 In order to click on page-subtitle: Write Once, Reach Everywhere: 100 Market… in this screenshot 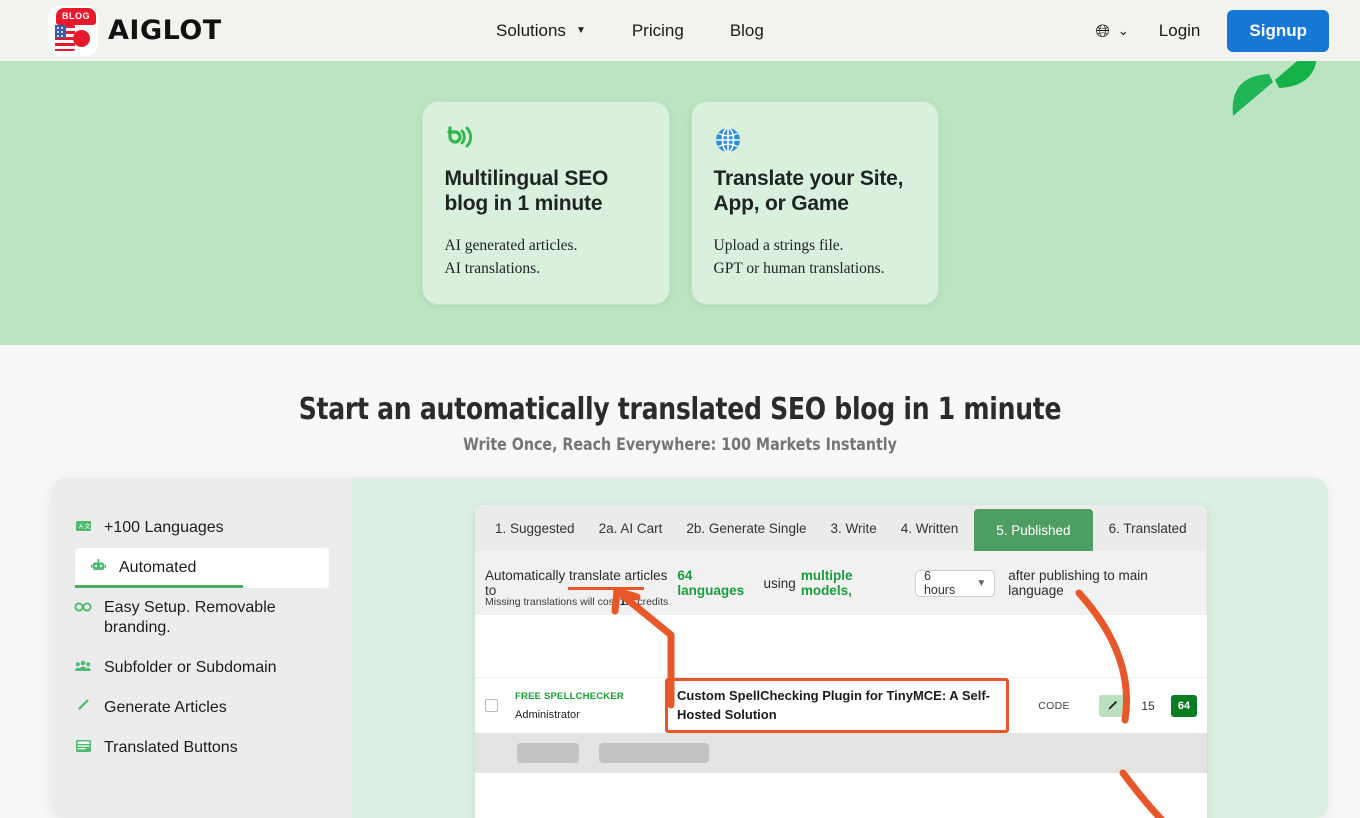, I will do `click(680, 445)`.